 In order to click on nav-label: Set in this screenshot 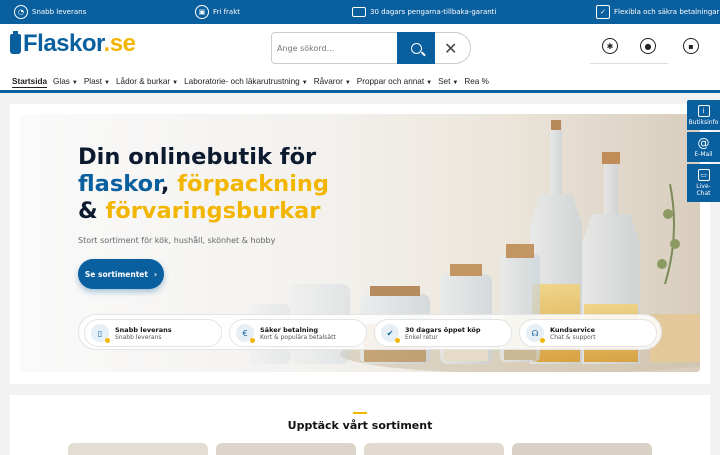, I will do `click(444, 81)`.